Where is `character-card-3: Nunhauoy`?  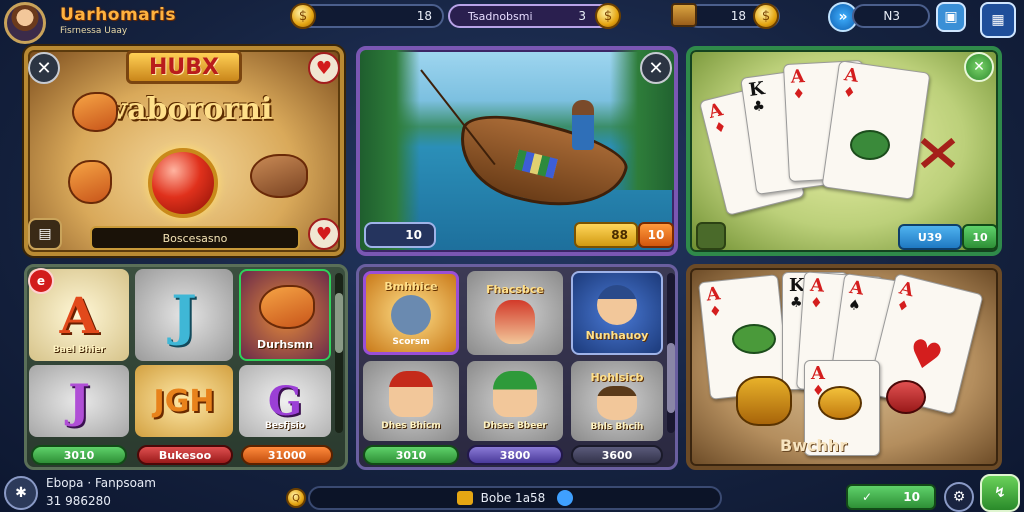 character-card-3: Nunhauoy is located at coordinates (617, 313).